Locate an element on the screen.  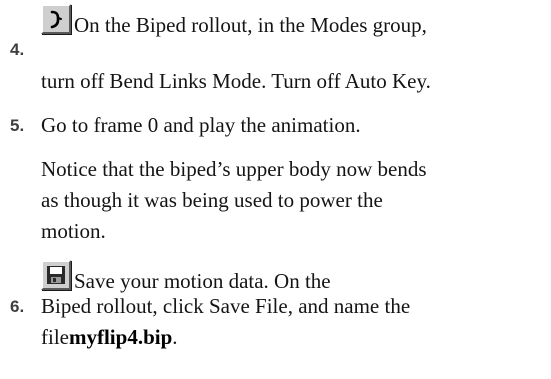
step-number: 4. is located at coordinates (17, 49).